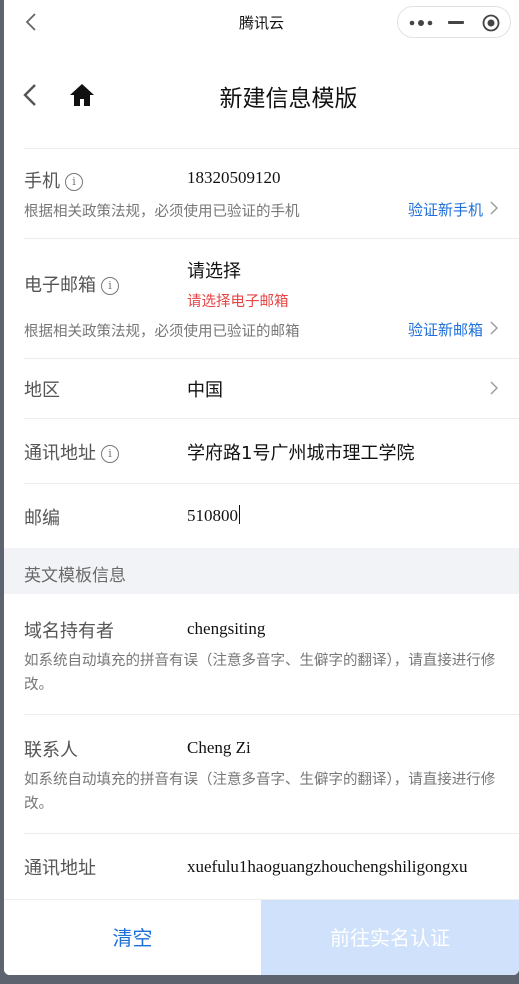 The image size is (519, 984). What do you see at coordinates (60, 453) in the screenshot?
I see `address-label-text: 通讯地址` at bounding box center [60, 453].